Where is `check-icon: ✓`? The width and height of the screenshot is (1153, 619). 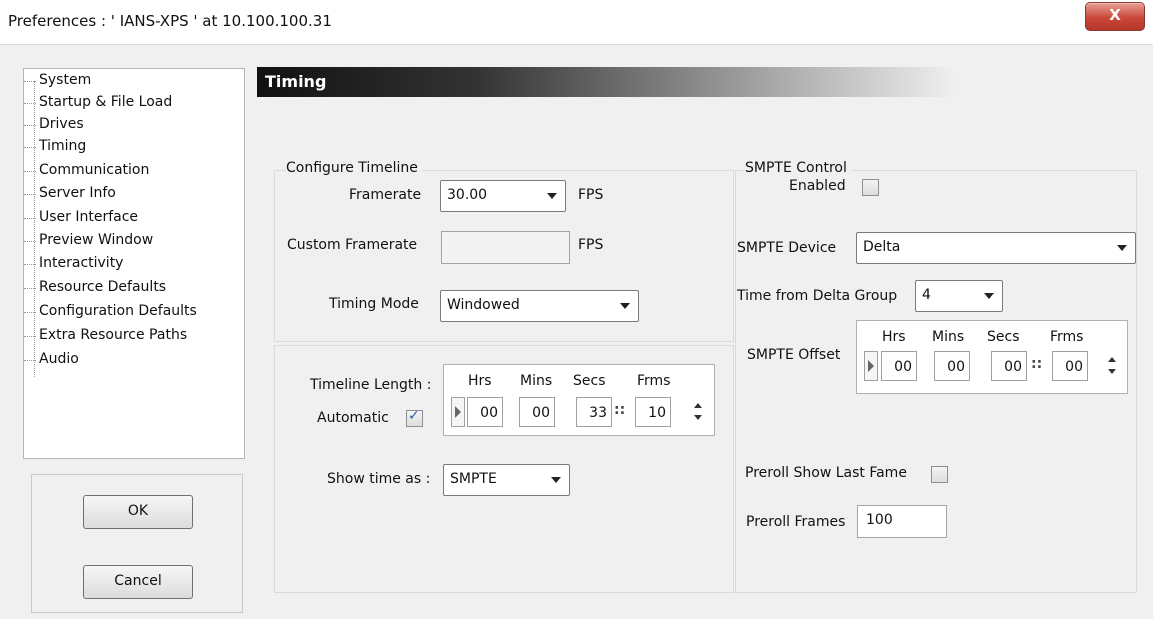
check-icon: ✓ is located at coordinates (414, 416).